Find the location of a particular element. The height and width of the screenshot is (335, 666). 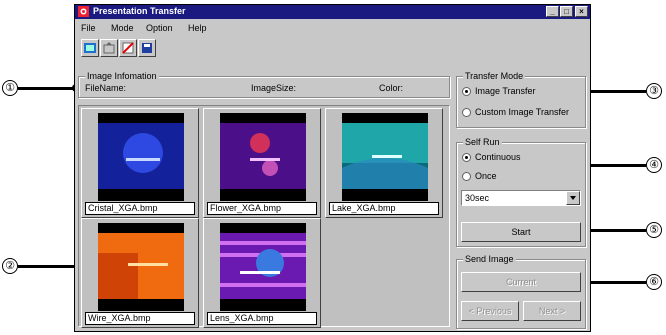

interval-value: 30sec is located at coordinates (477, 198).